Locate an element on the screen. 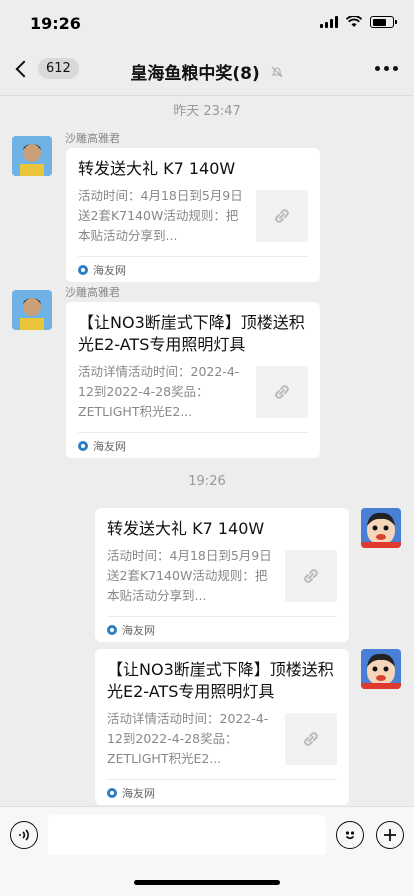  battery-icon is located at coordinates (383, 22).